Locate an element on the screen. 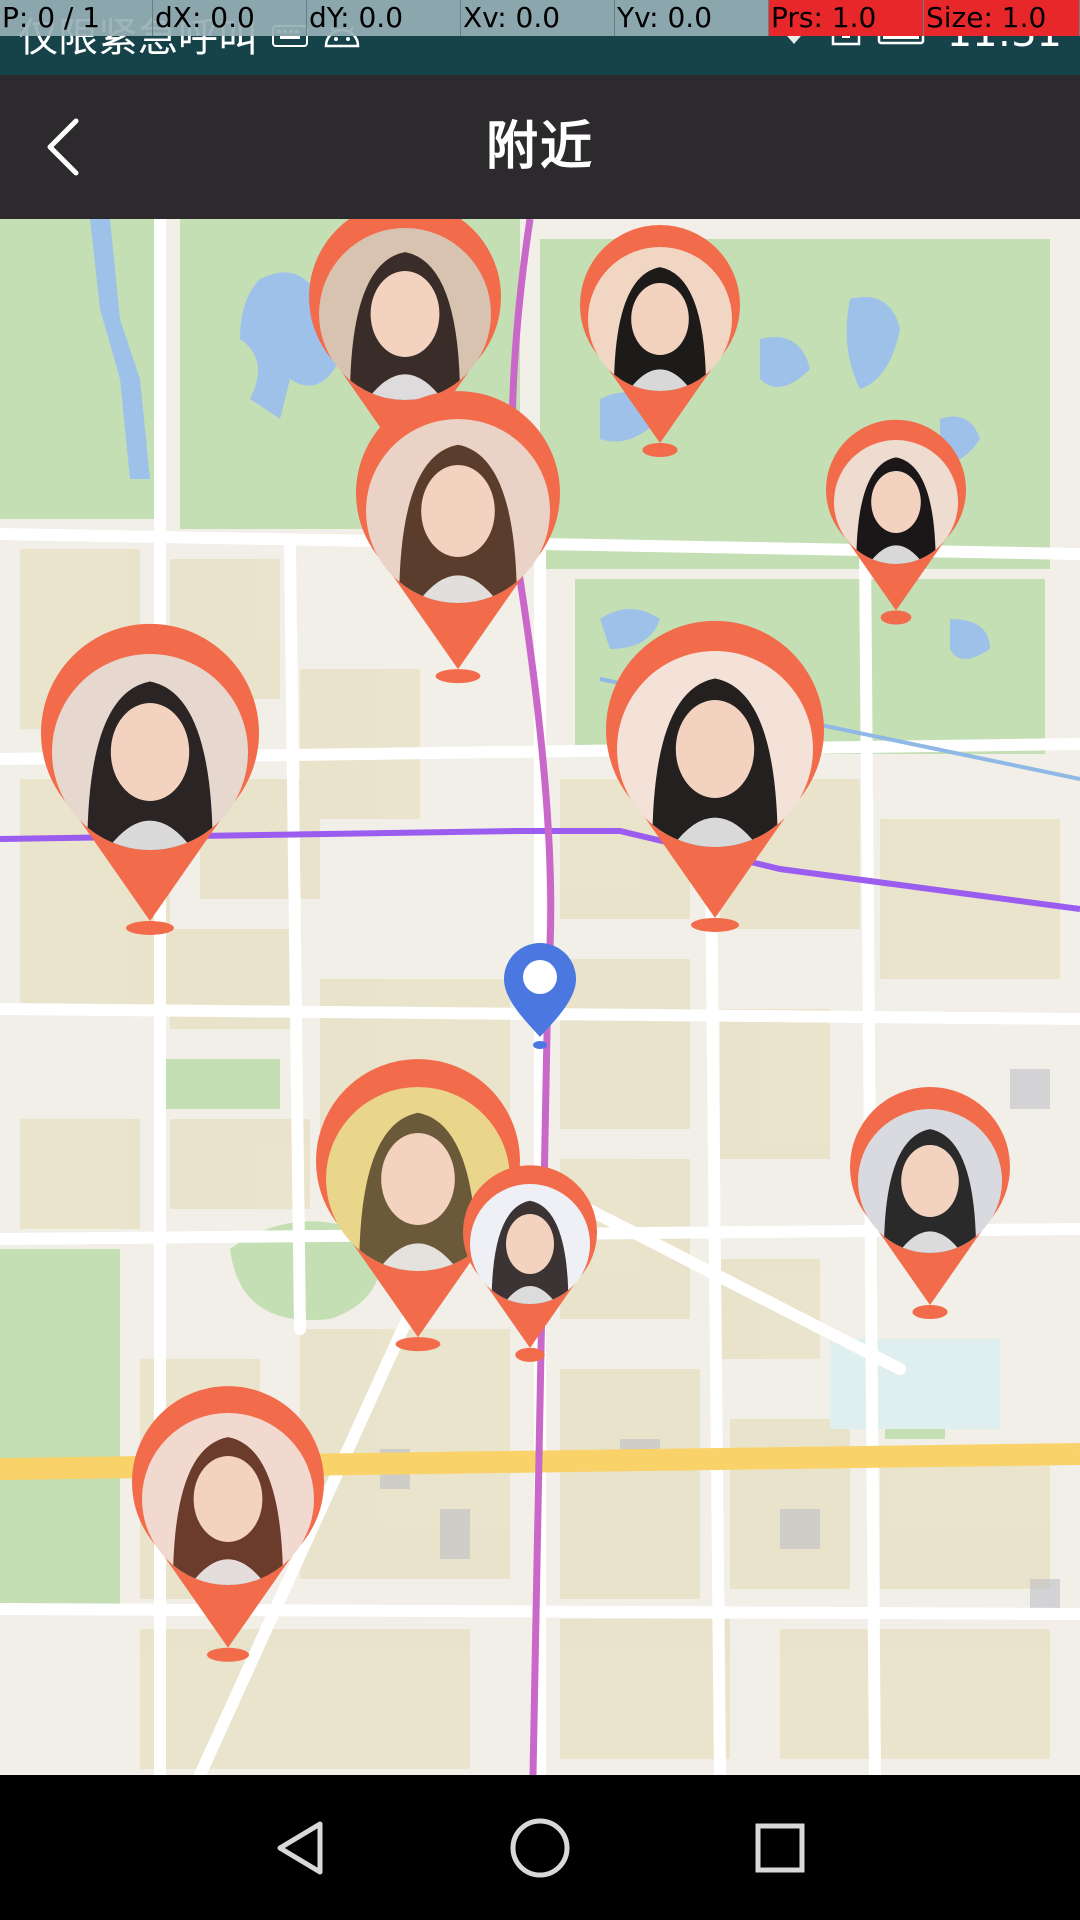 This screenshot has height=1920, width=1080. nearby-user-5-pin is located at coordinates (149, 779).